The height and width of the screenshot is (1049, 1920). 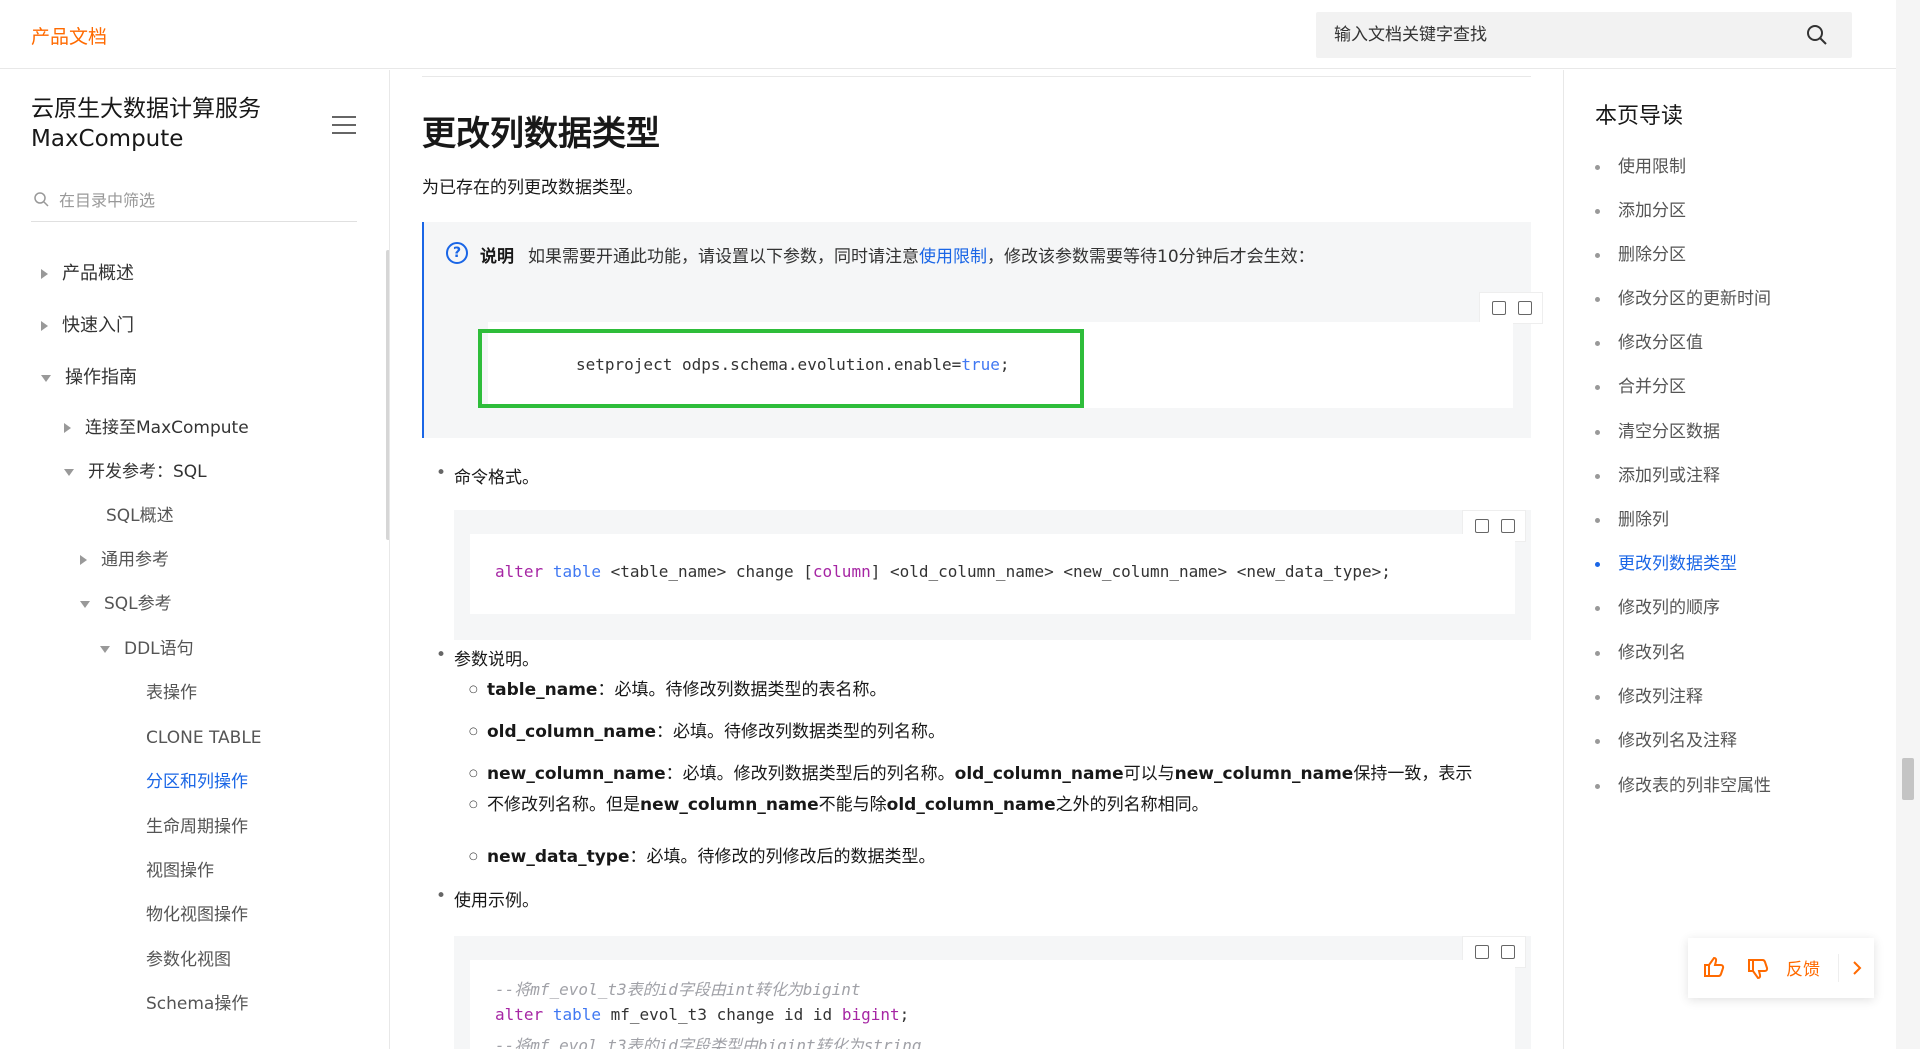 What do you see at coordinates (1632, 517) in the screenshot?
I see `toc-item: 删除列` at bounding box center [1632, 517].